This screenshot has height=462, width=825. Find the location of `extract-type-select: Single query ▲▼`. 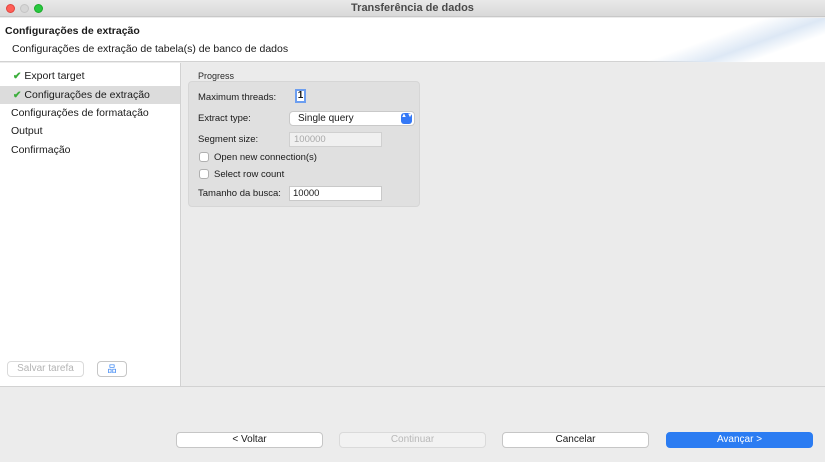

extract-type-select: Single query ▲▼ is located at coordinates (352, 118).